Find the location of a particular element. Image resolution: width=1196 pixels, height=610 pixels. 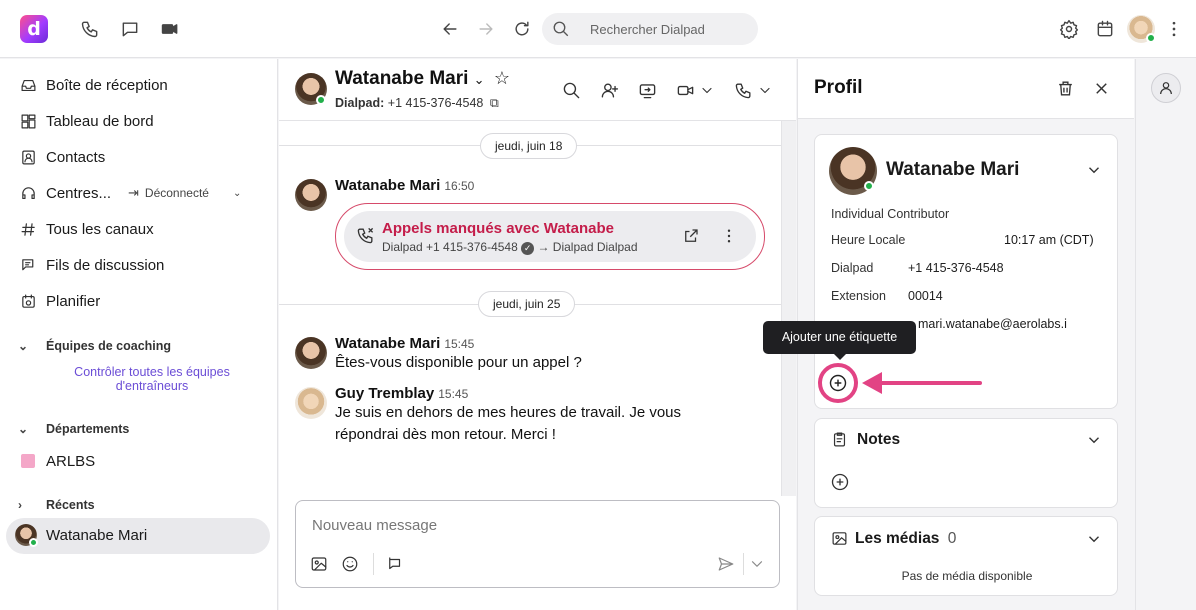

message-composer is located at coordinates (537, 544).